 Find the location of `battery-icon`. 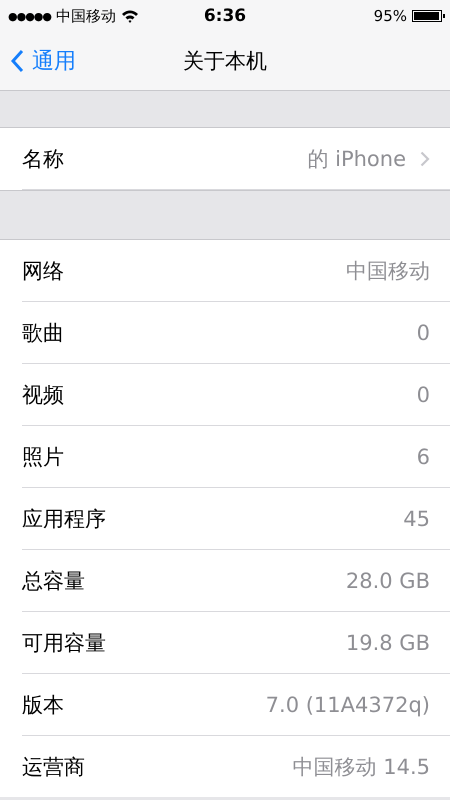

battery-icon is located at coordinates (427, 16).